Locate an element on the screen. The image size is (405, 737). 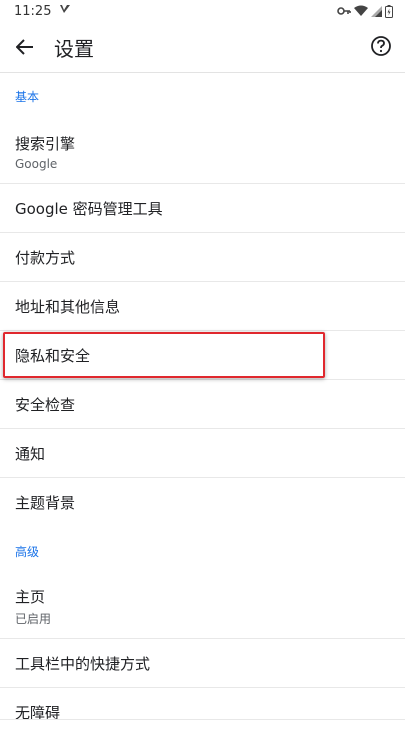
section-header-basic: 基本 is located at coordinates (27, 96).